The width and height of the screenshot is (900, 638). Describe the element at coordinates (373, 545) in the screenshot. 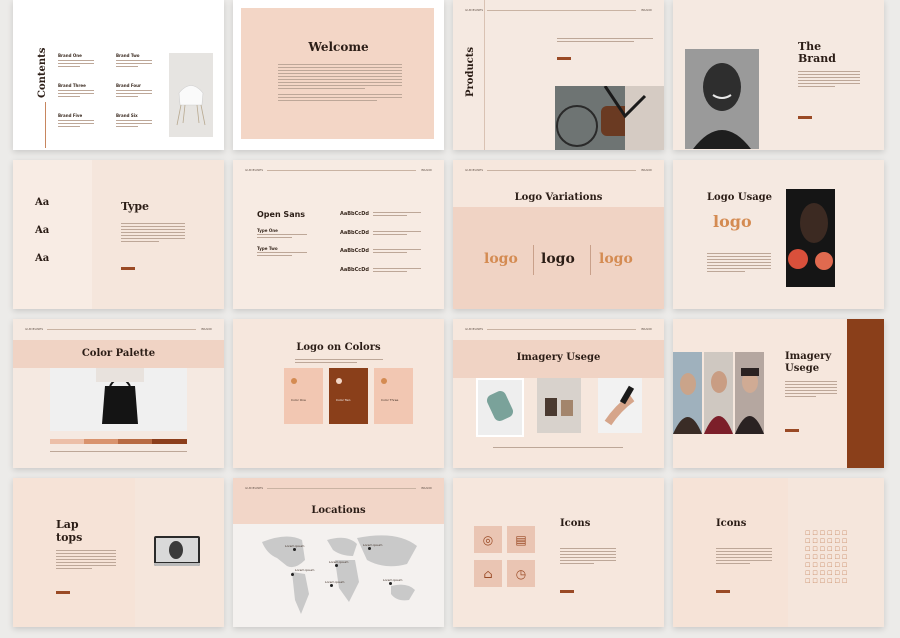

I see `location-pin-2: Lorem ipsum` at that location.